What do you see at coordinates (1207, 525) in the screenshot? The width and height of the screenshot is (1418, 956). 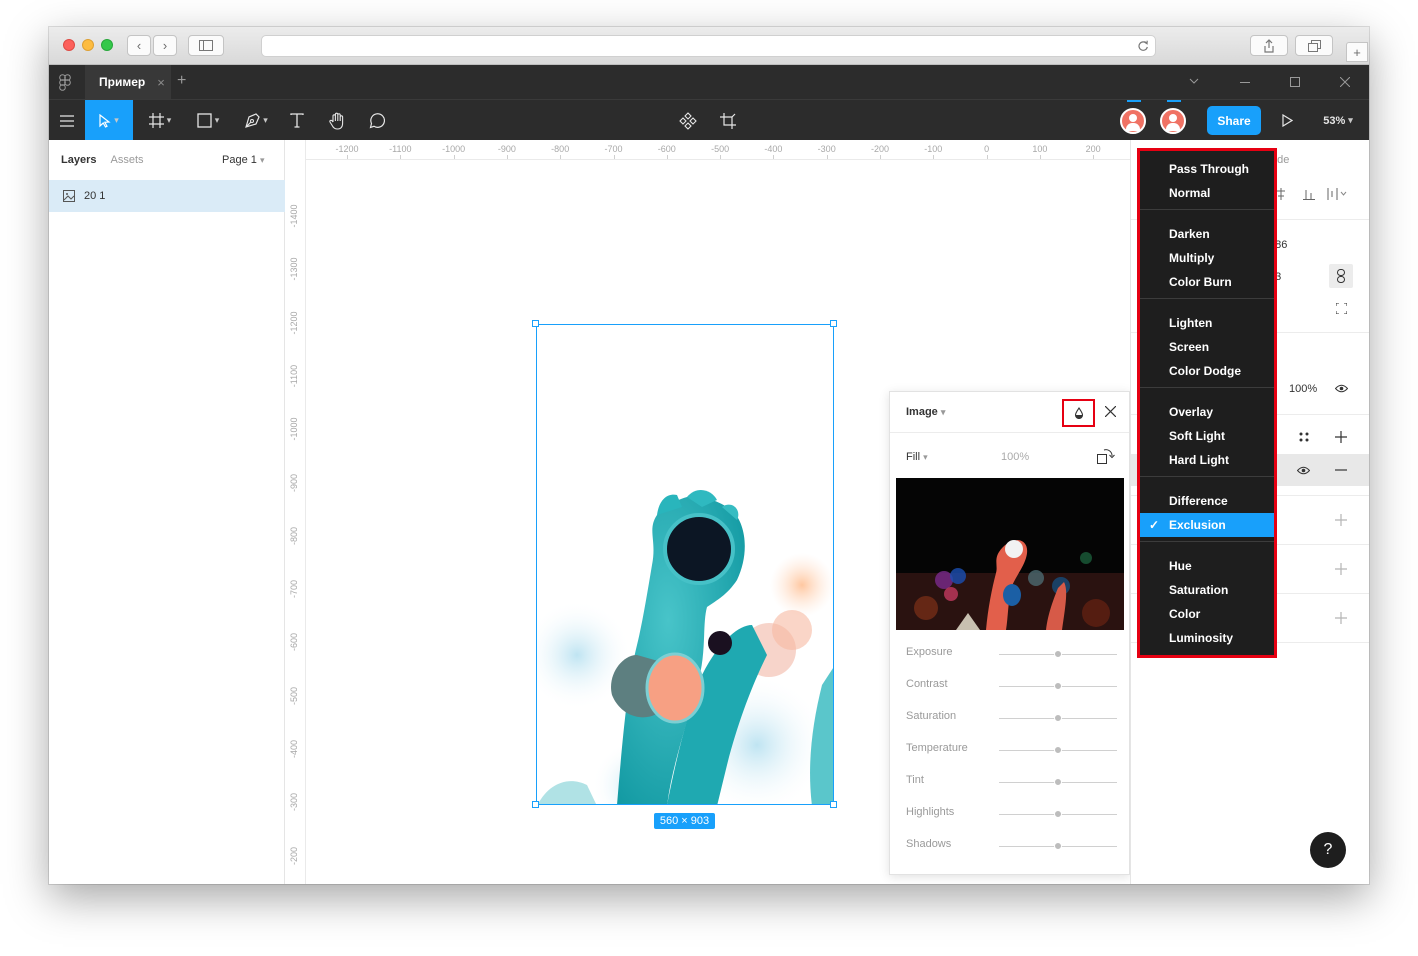 I see `blend-mode-option: ✓ Exclusion` at bounding box center [1207, 525].